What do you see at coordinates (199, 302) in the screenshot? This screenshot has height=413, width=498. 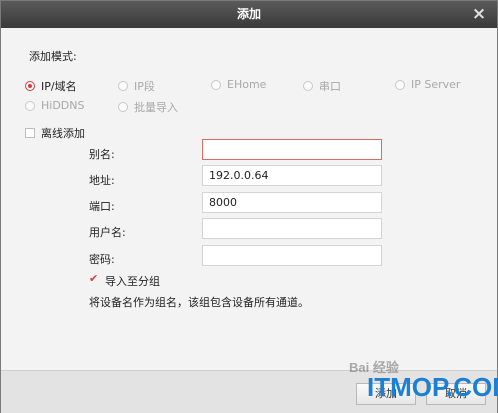 I see `group-note: 将设备名作为组名，该组包含设备所有通道。` at bounding box center [199, 302].